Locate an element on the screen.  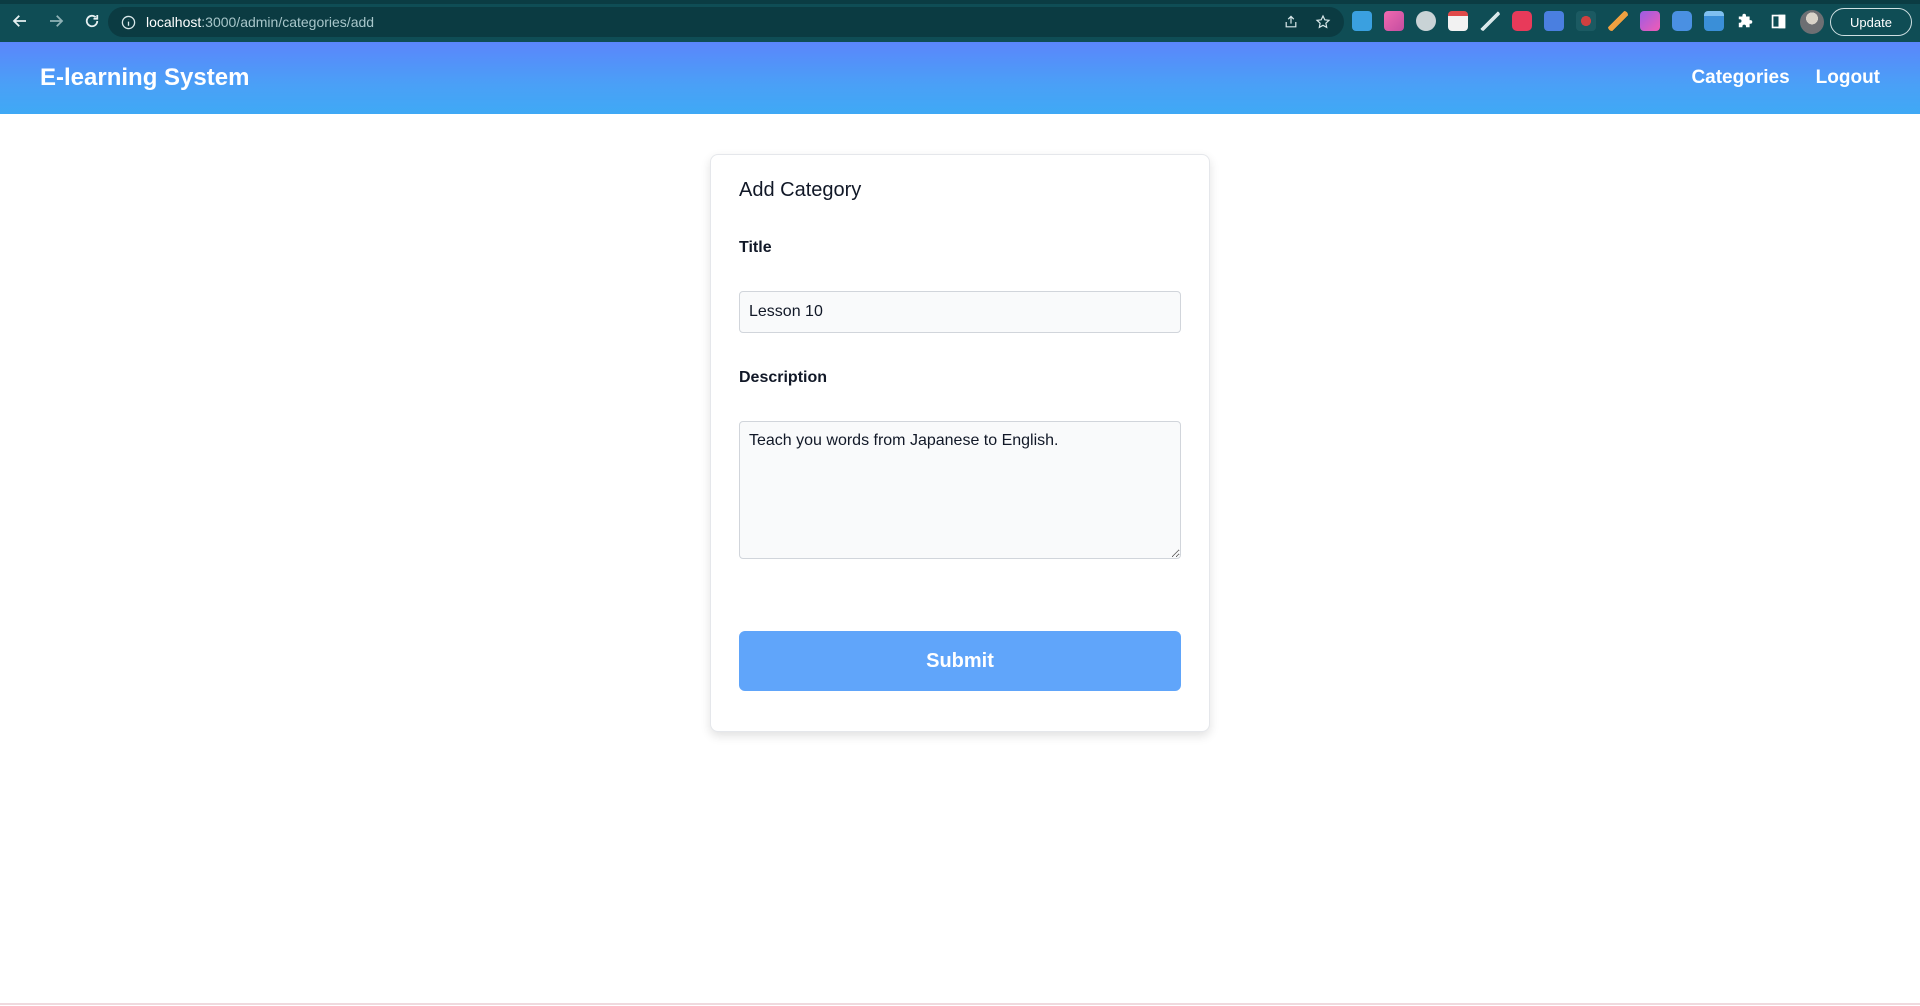
back-button is located at coordinates (20, 21).